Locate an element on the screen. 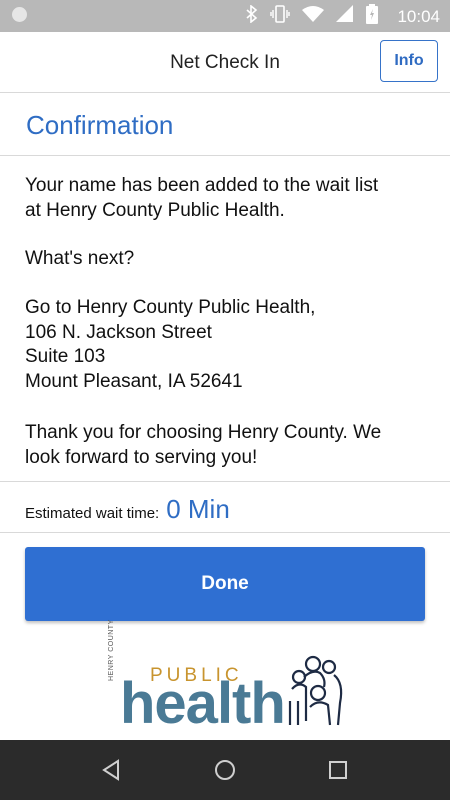  wifi-icon is located at coordinates (313, 16).